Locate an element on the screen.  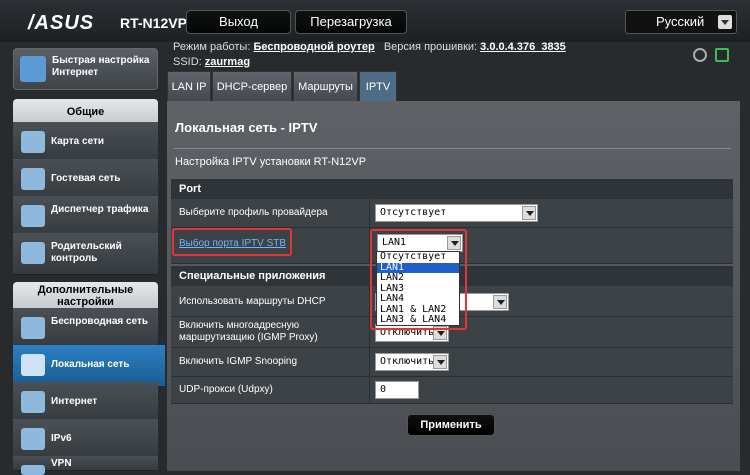
sidebar-item-label: Интернет is located at coordinates (74, 401).